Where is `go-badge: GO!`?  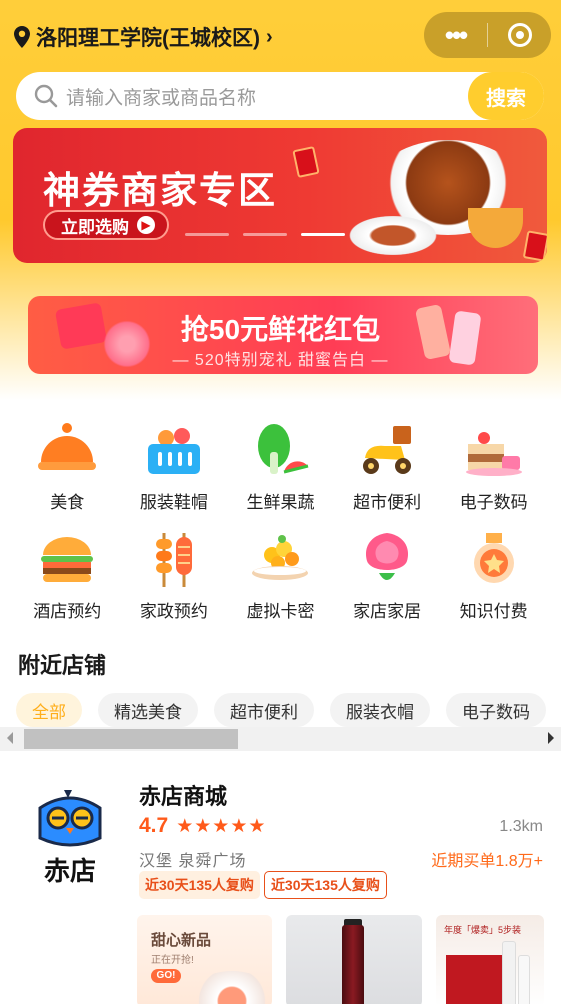
go-badge: GO! is located at coordinates (166, 976).